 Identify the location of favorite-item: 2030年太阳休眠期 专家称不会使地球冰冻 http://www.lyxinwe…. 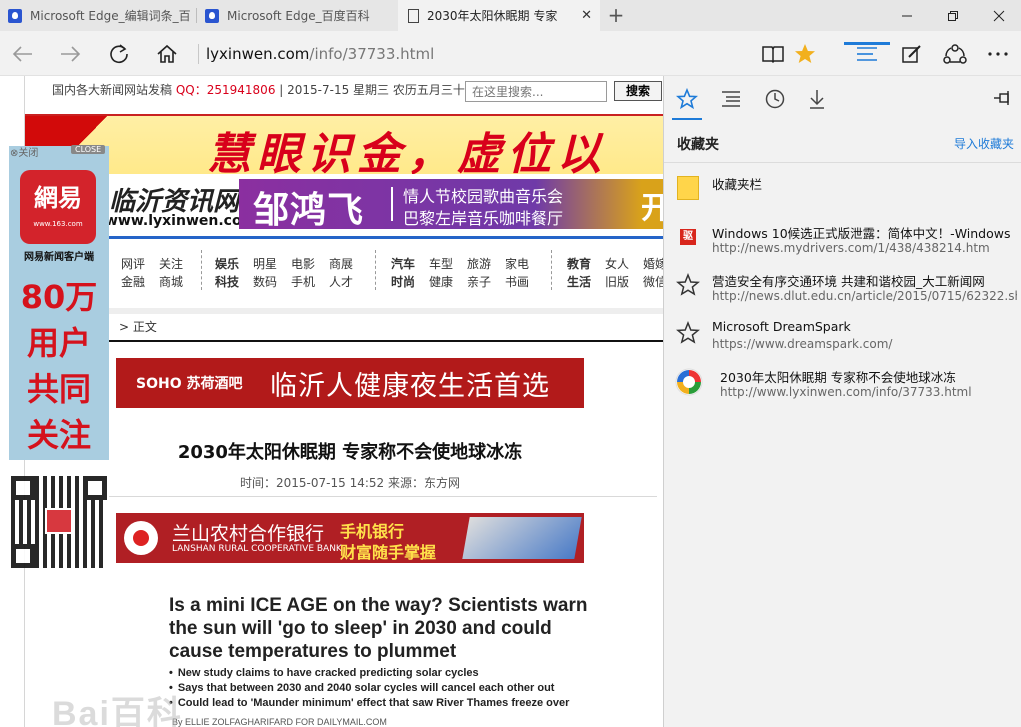
(842, 384).